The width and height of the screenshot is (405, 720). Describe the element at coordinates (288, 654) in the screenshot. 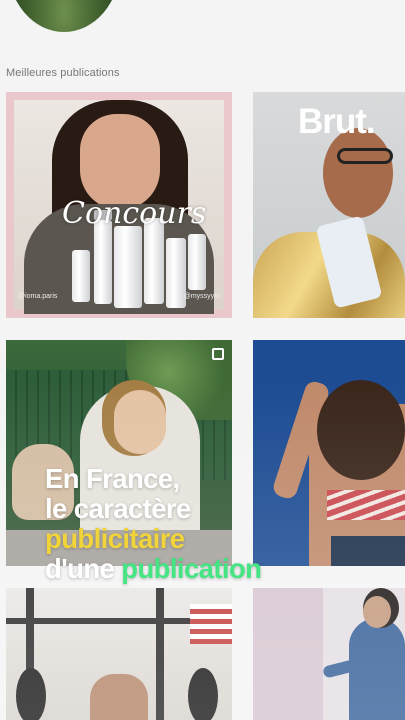

I see `wall` at that location.